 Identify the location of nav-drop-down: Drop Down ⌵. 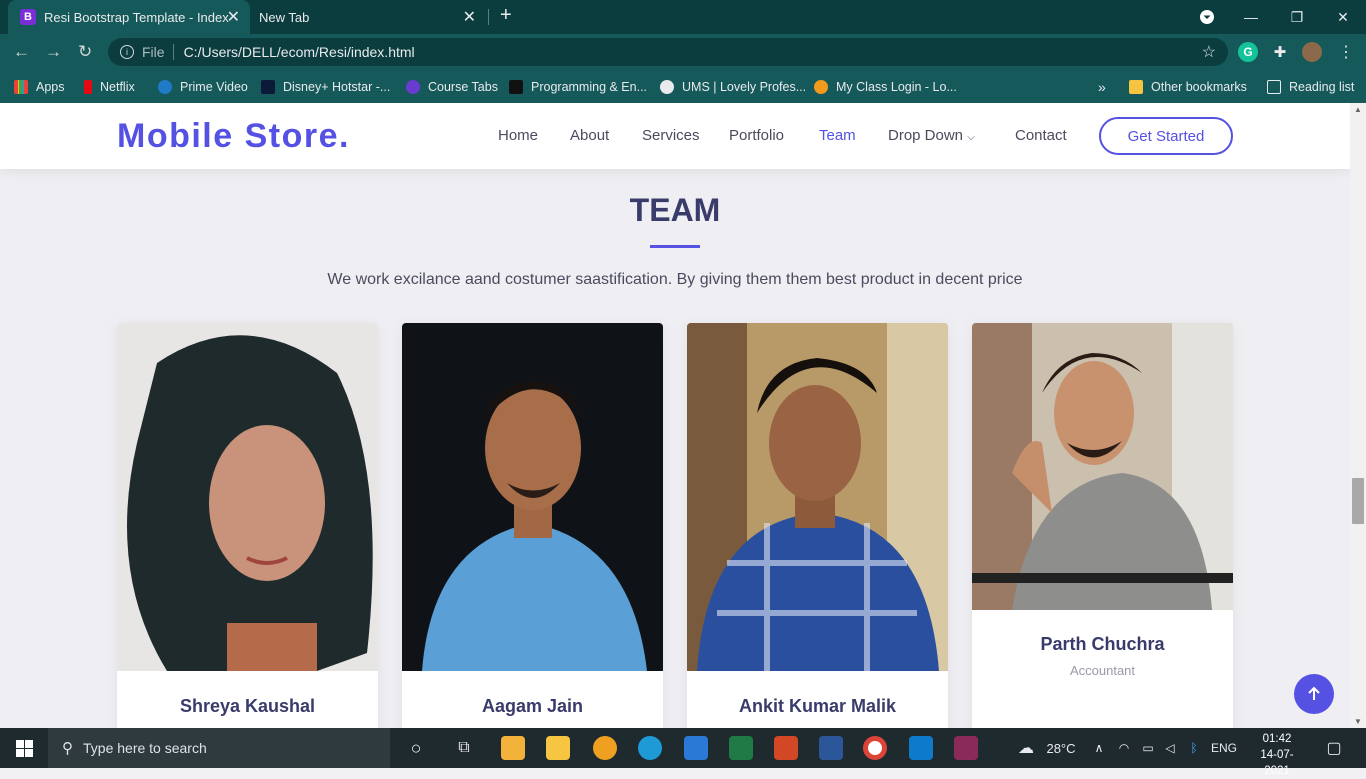
(931, 135).